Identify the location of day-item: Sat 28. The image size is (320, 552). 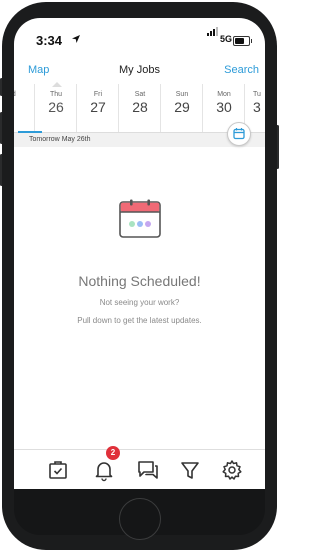
(139, 108).